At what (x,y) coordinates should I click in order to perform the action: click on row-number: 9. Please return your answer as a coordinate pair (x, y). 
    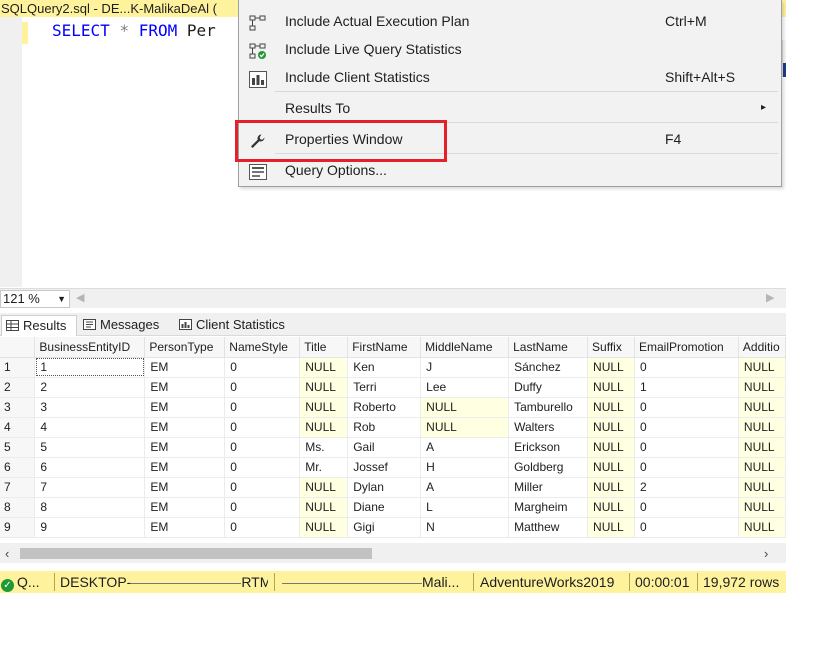
    Looking at the image, I should click on (18, 527).